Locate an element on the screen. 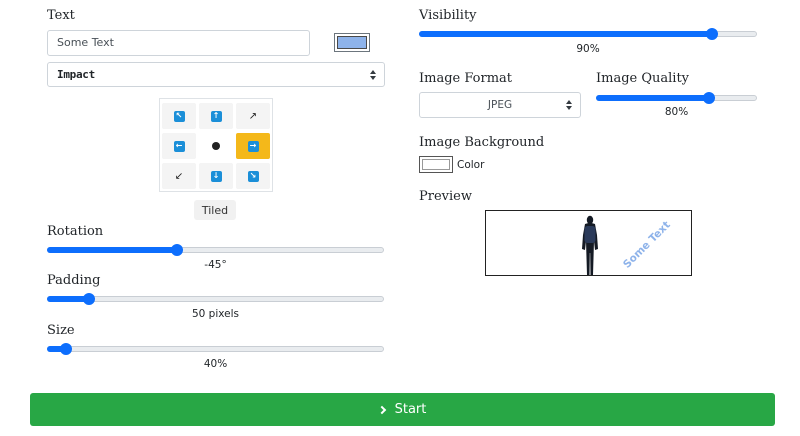 The width and height of the screenshot is (800, 436). size-value: 40% is located at coordinates (215, 364).